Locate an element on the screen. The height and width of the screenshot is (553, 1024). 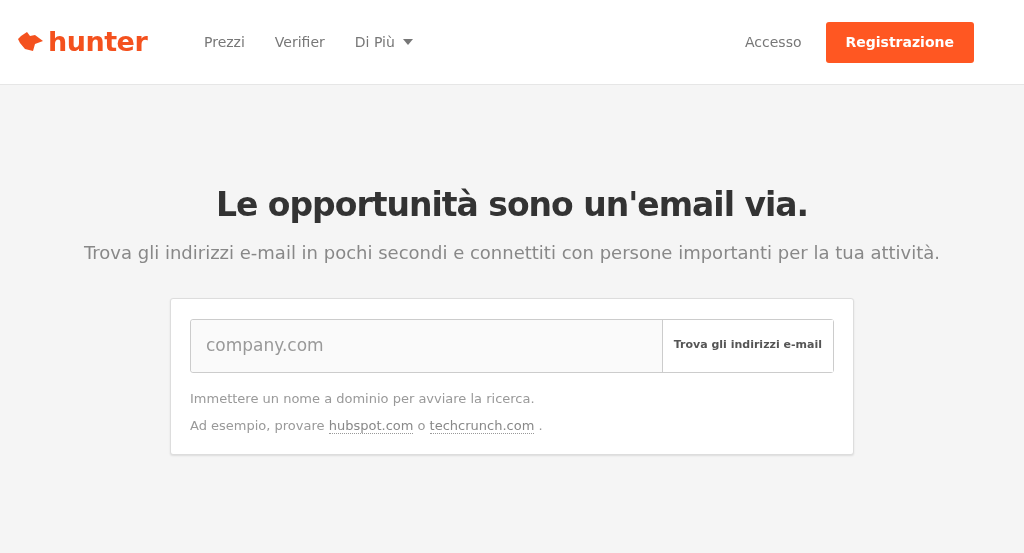
example-text: Ad esempio, provare hubspot.com o techcrunch.com . is located at coordinates (367, 426).